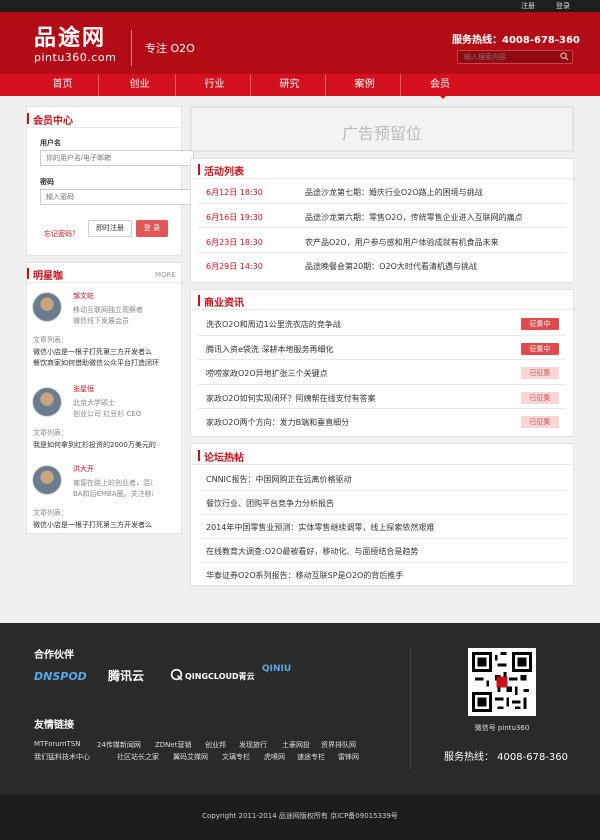  Describe the element at coordinates (126, 675) in the screenshot. I see `partner-logo-tencent-cloud: 腾讯云` at that location.